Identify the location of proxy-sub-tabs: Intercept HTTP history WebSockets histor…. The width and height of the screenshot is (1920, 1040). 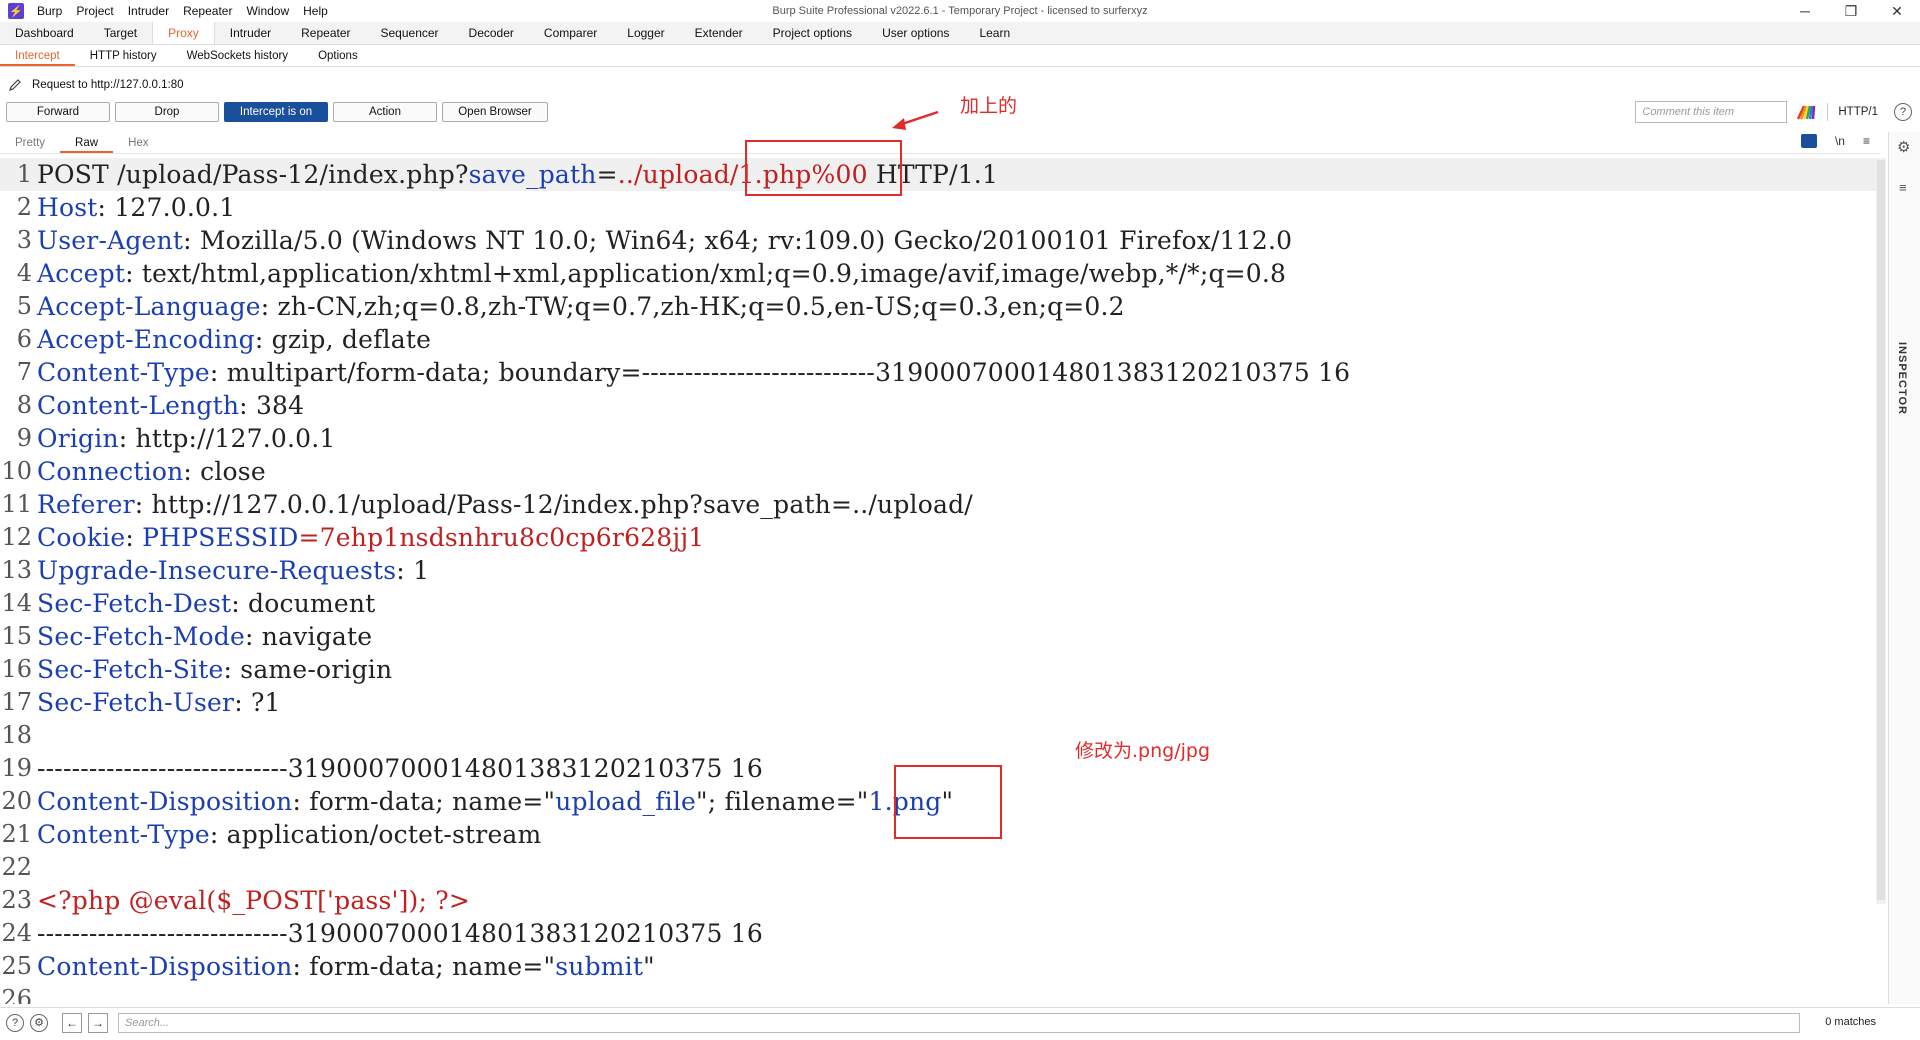
(960, 56).